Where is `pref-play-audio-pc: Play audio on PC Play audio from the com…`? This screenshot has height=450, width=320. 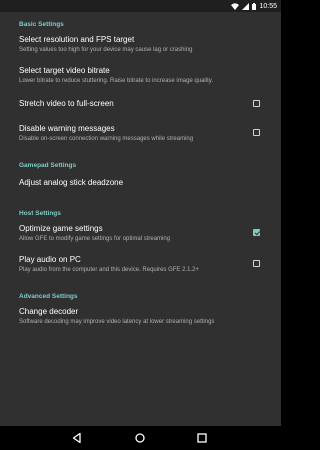
pref-play-audio-pc: Play audio on PC Play audio from the com… is located at coordinates (140, 270).